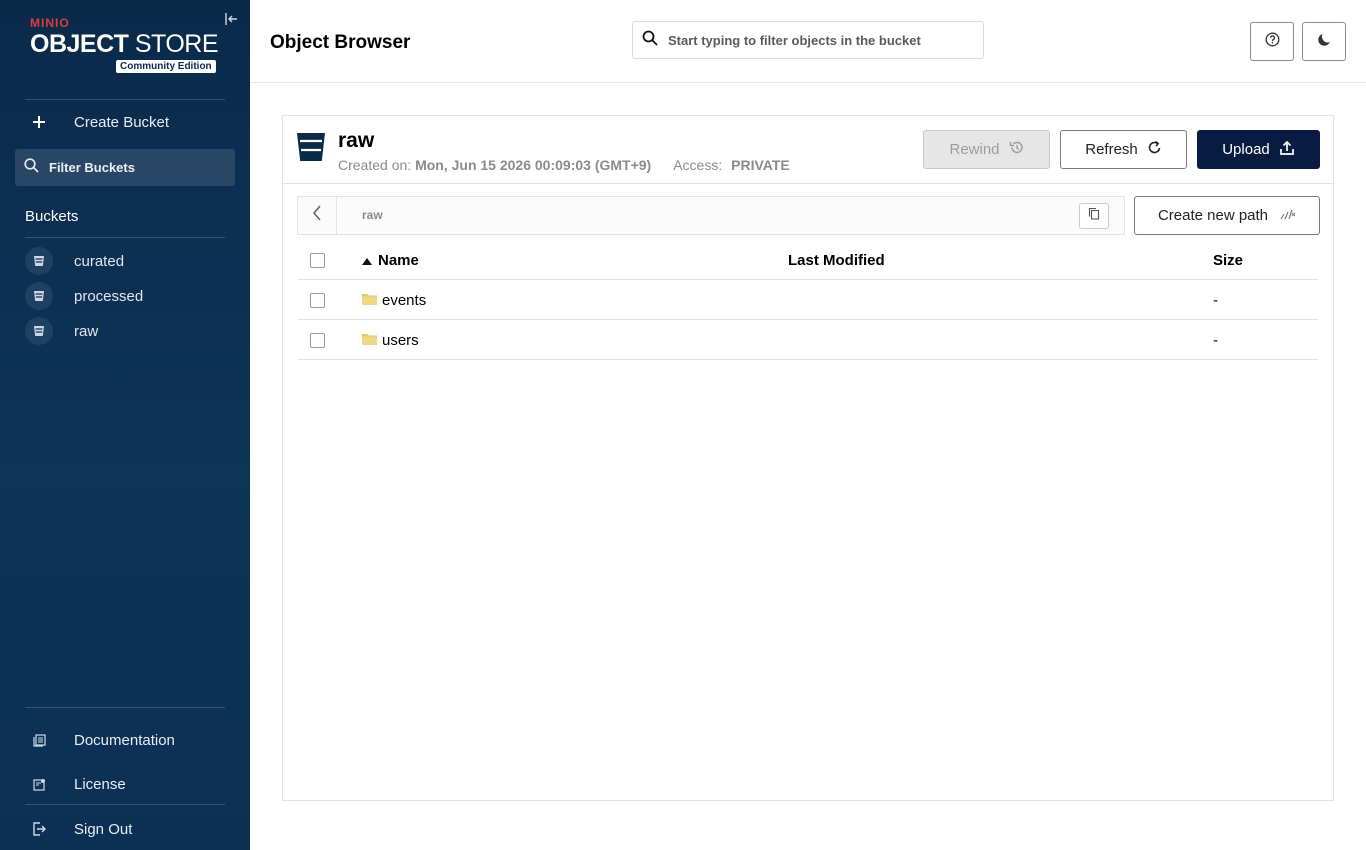  I want to click on sidebar-bucket-processed: processed, so click(84, 296).